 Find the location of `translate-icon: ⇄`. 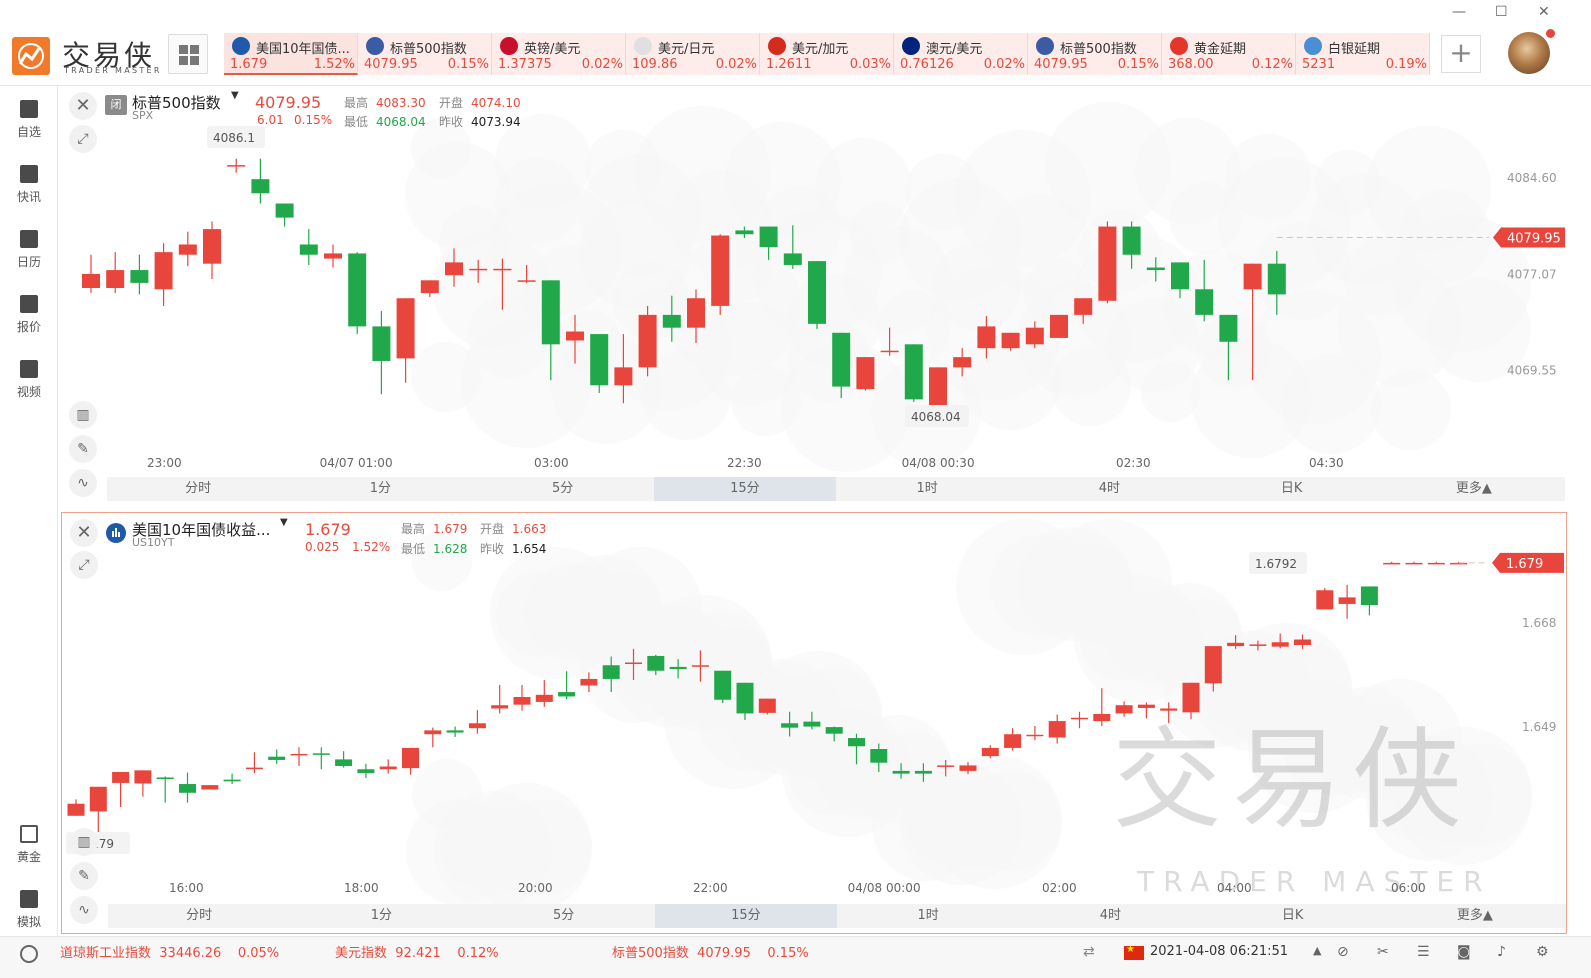

translate-icon: ⇄ is located at coordinates (1089, 952).